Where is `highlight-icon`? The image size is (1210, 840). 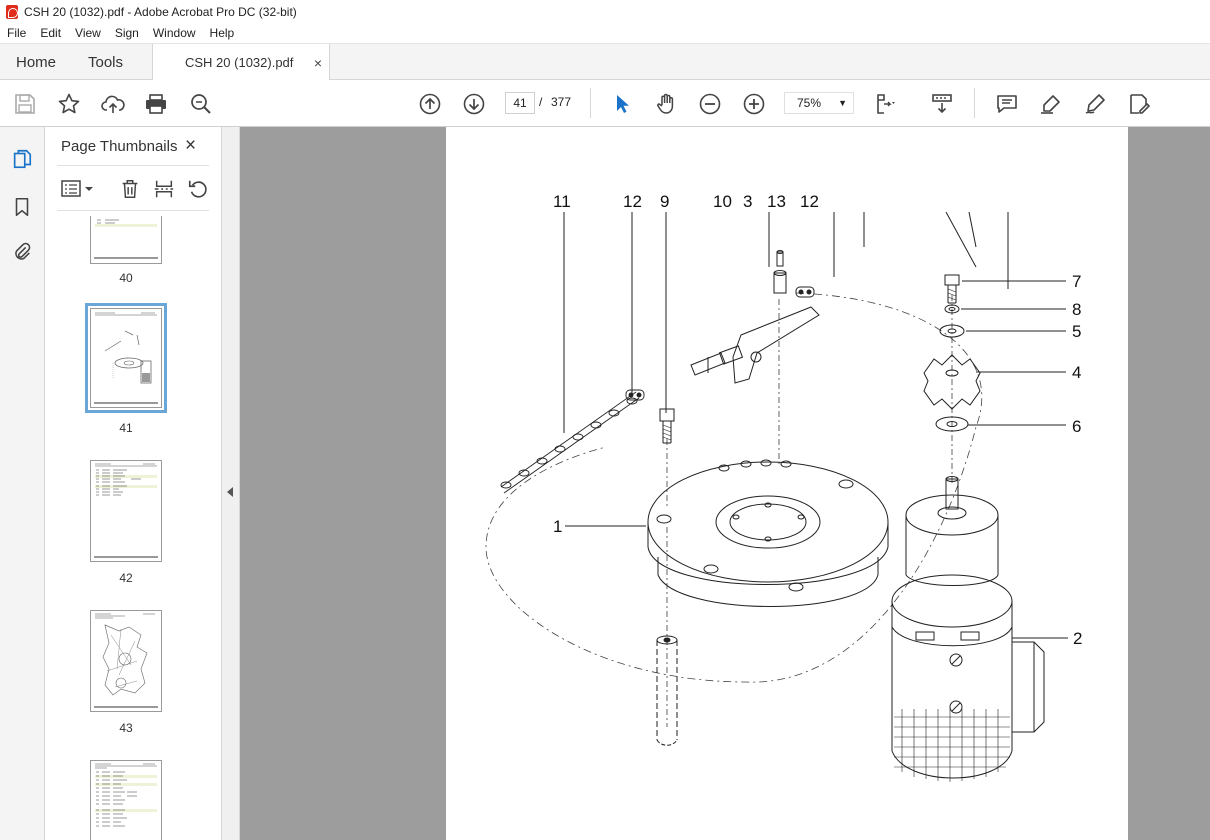 highlight-icon is located at coordinates (1051, 104).